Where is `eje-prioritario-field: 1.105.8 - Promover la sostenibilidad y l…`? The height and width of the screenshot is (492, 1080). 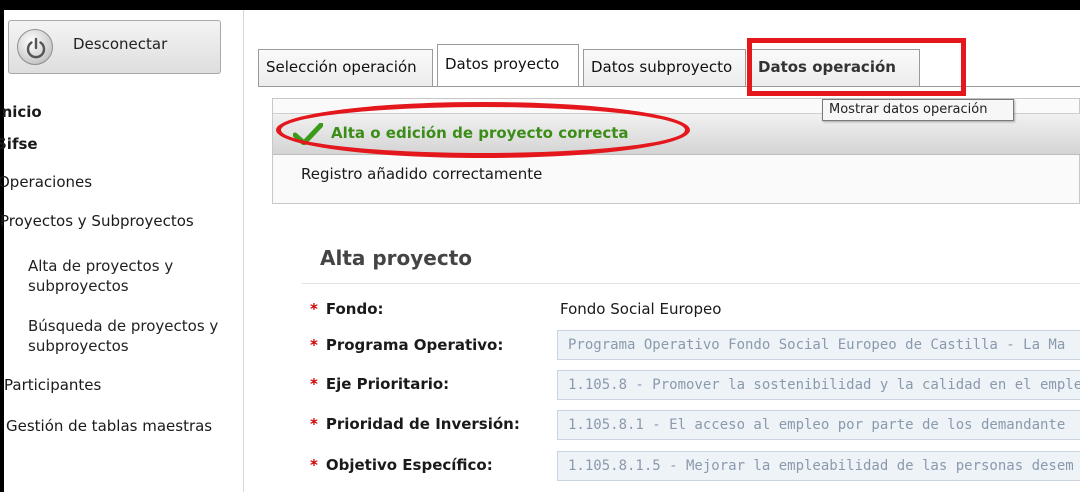 eje-prioritario-field: 1.105.8 - Promover la sostenibilidad y l… is located at coordinates (818, 385).